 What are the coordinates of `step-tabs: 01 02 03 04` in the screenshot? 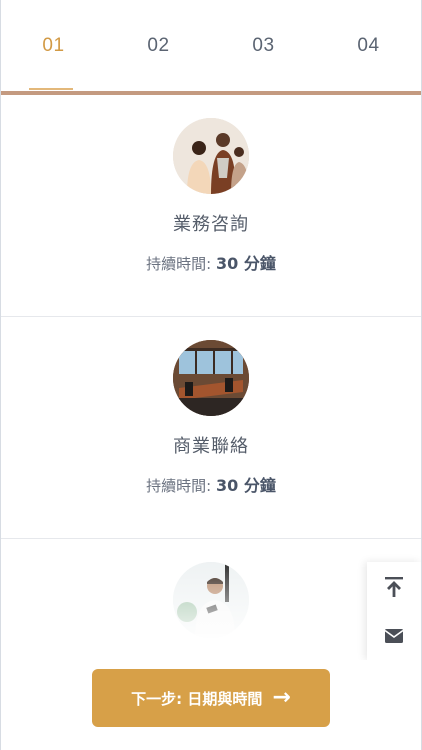 It's located at (211, 46).